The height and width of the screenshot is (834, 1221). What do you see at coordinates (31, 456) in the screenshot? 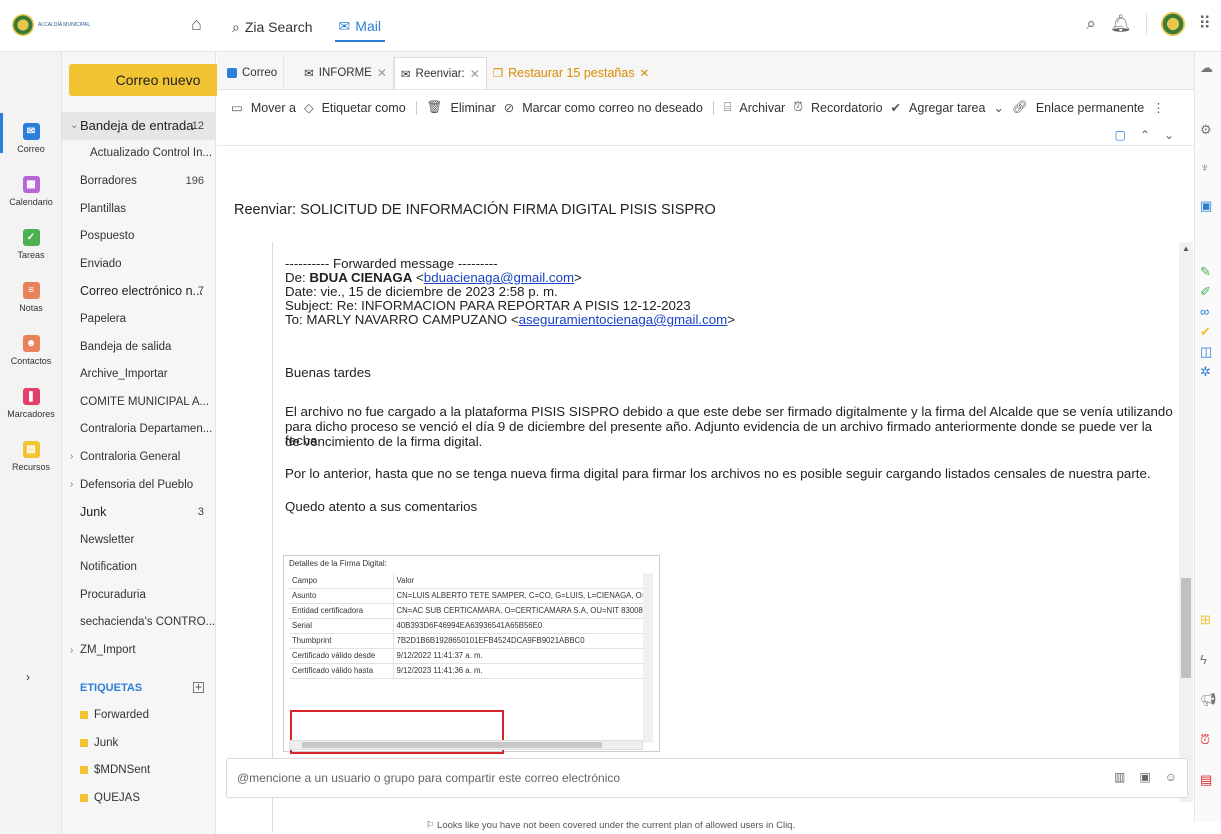
I see `rail-resources: ▤ Recursos` at bounding box center [31, 456].